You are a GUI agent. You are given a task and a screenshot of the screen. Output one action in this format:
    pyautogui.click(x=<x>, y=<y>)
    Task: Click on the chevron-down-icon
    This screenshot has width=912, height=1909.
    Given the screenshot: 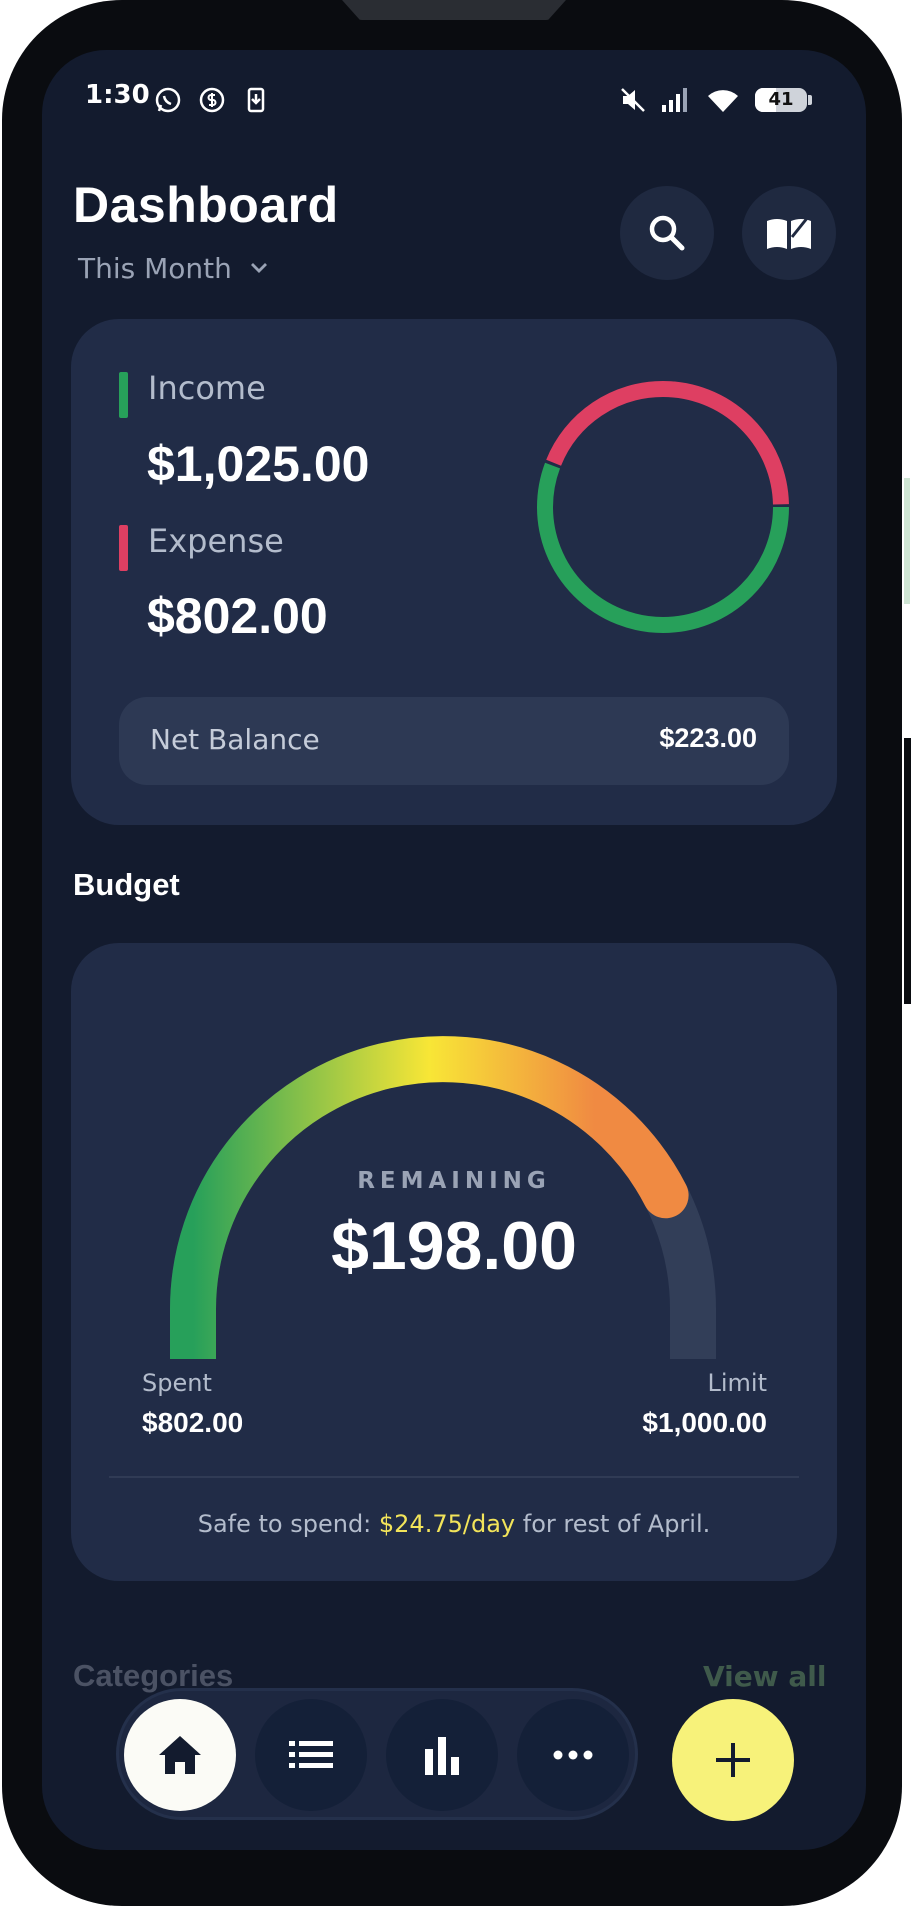 What is the action you would take?
    pyautogui.click(x=258, y=268)
    